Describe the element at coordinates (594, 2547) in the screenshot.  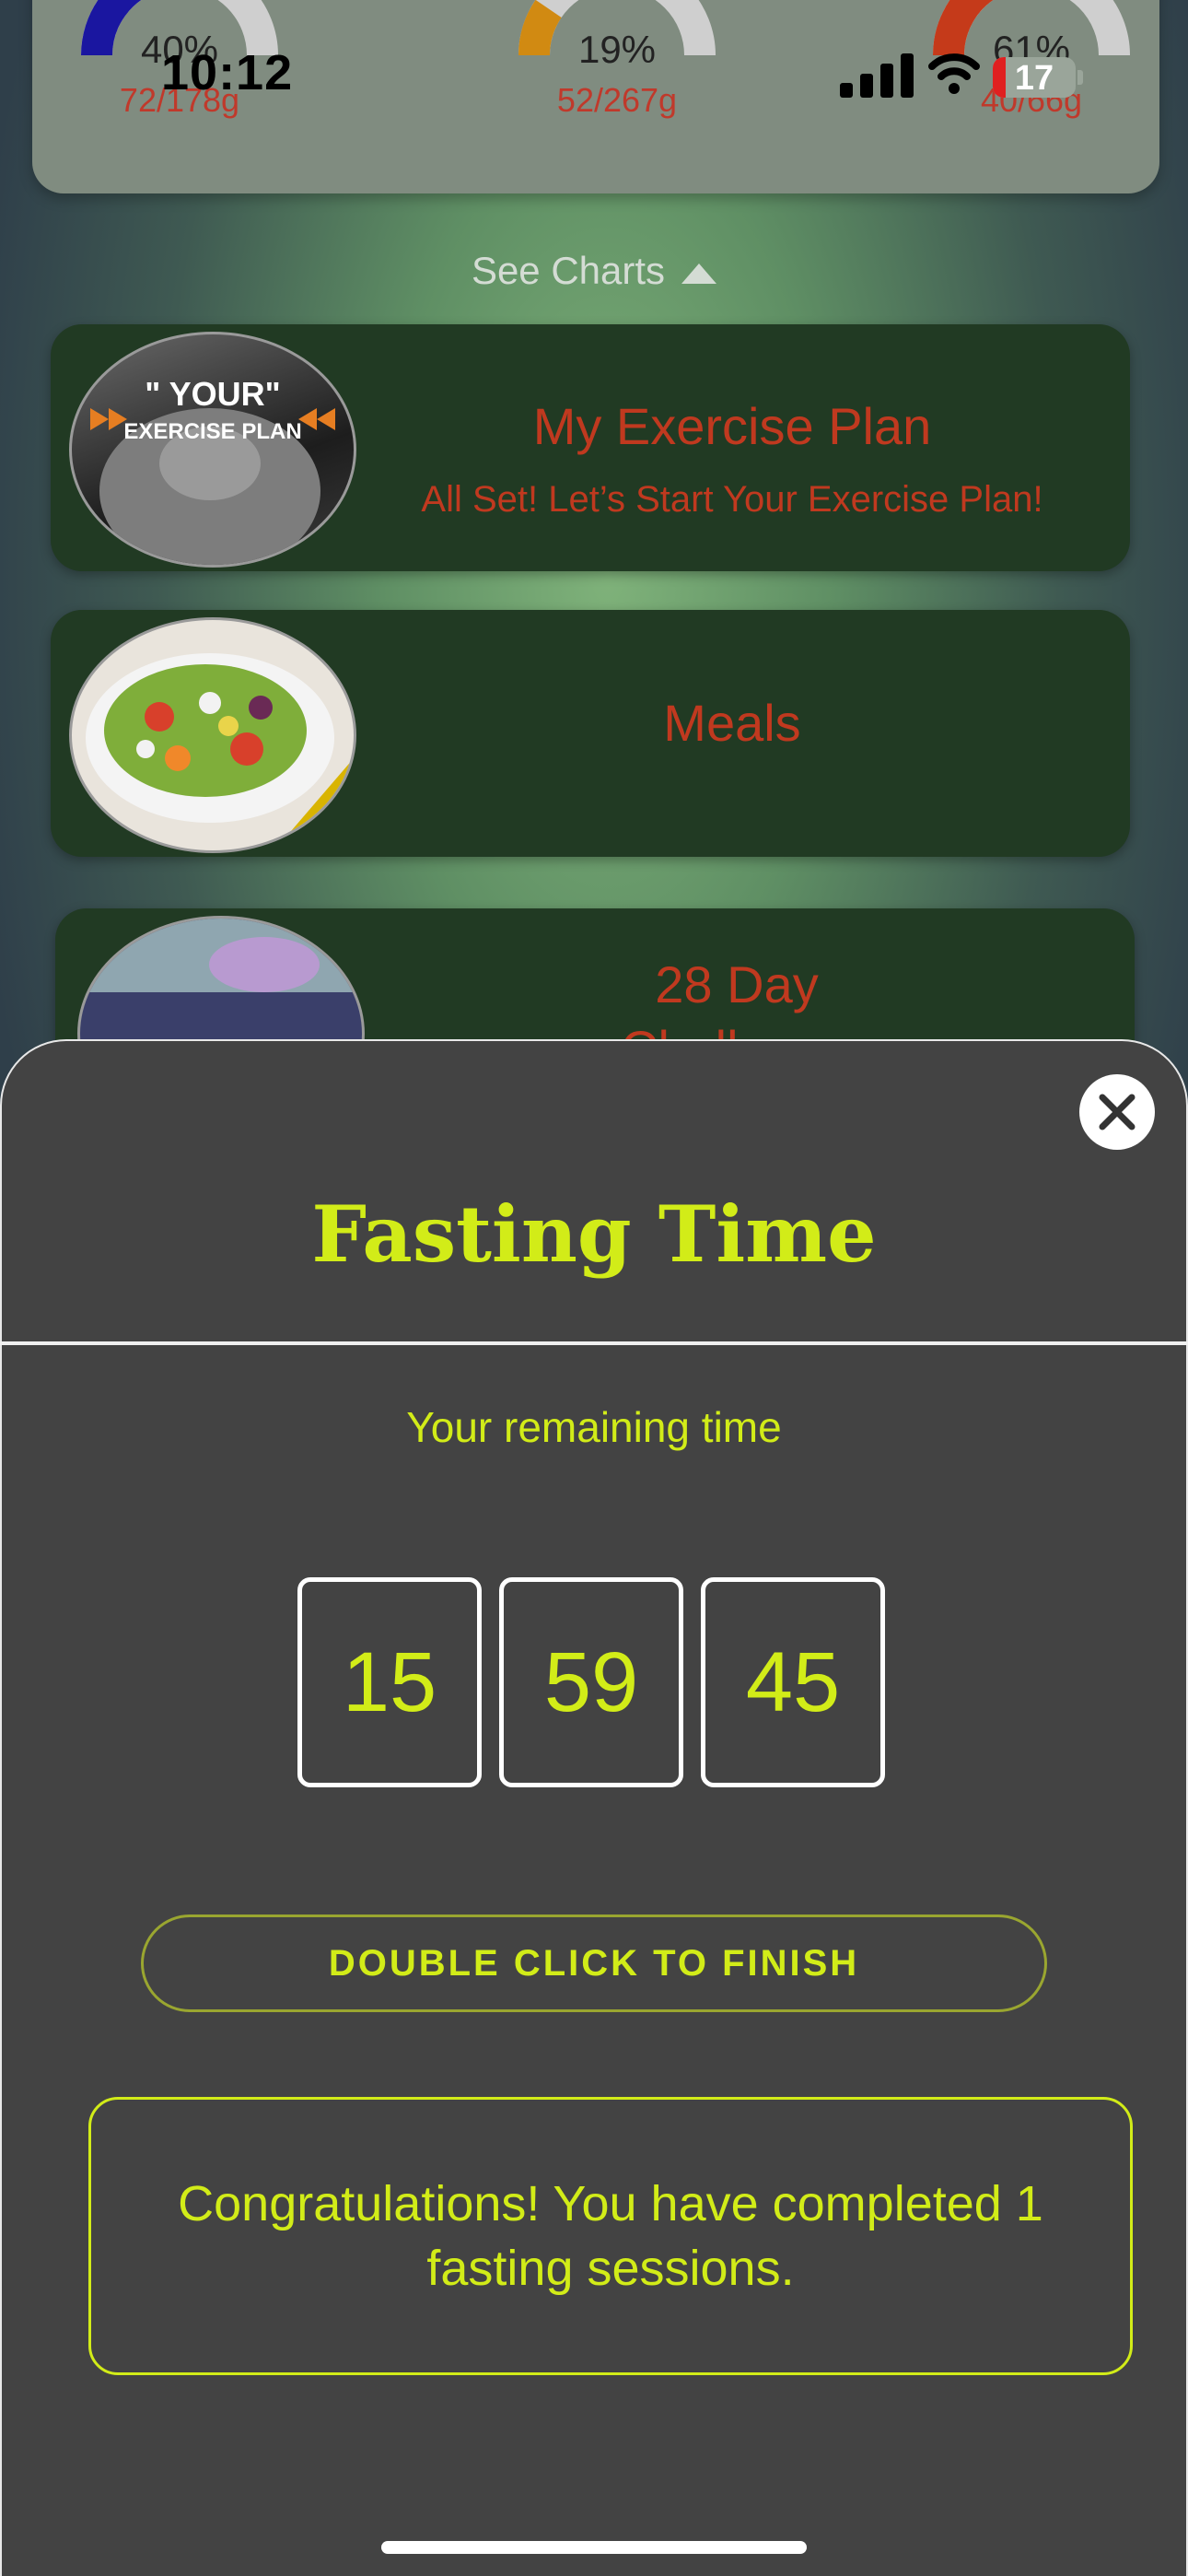
I see `home-indicator` at that location.